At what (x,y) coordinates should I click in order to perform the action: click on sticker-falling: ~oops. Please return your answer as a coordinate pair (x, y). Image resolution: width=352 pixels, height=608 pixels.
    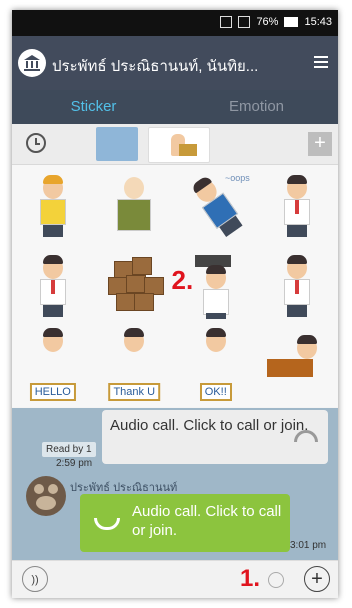
    Looking at the image, I should click on (216, 205).